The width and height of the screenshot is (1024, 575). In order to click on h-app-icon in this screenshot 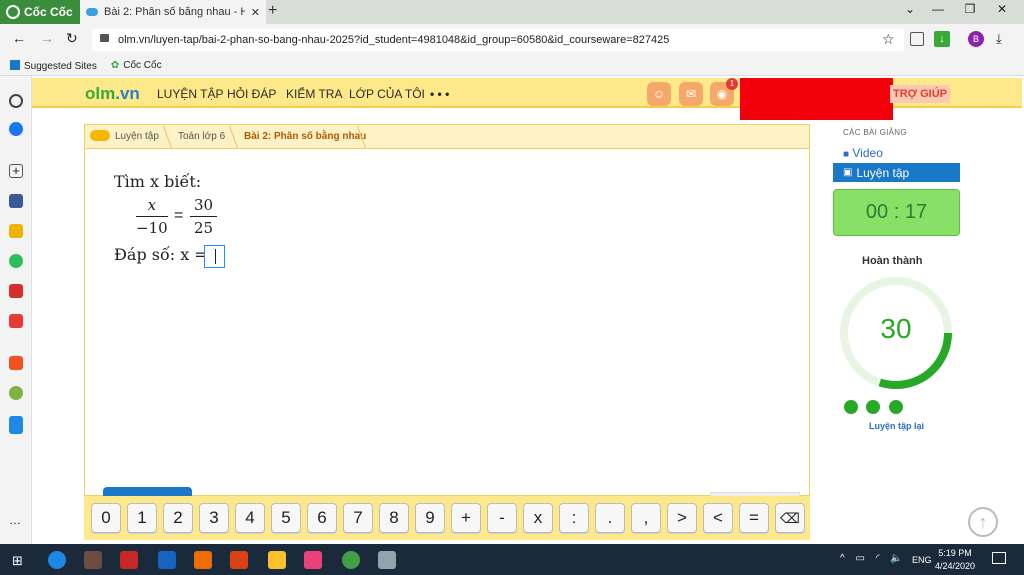, I will do `click(16, 231)`.